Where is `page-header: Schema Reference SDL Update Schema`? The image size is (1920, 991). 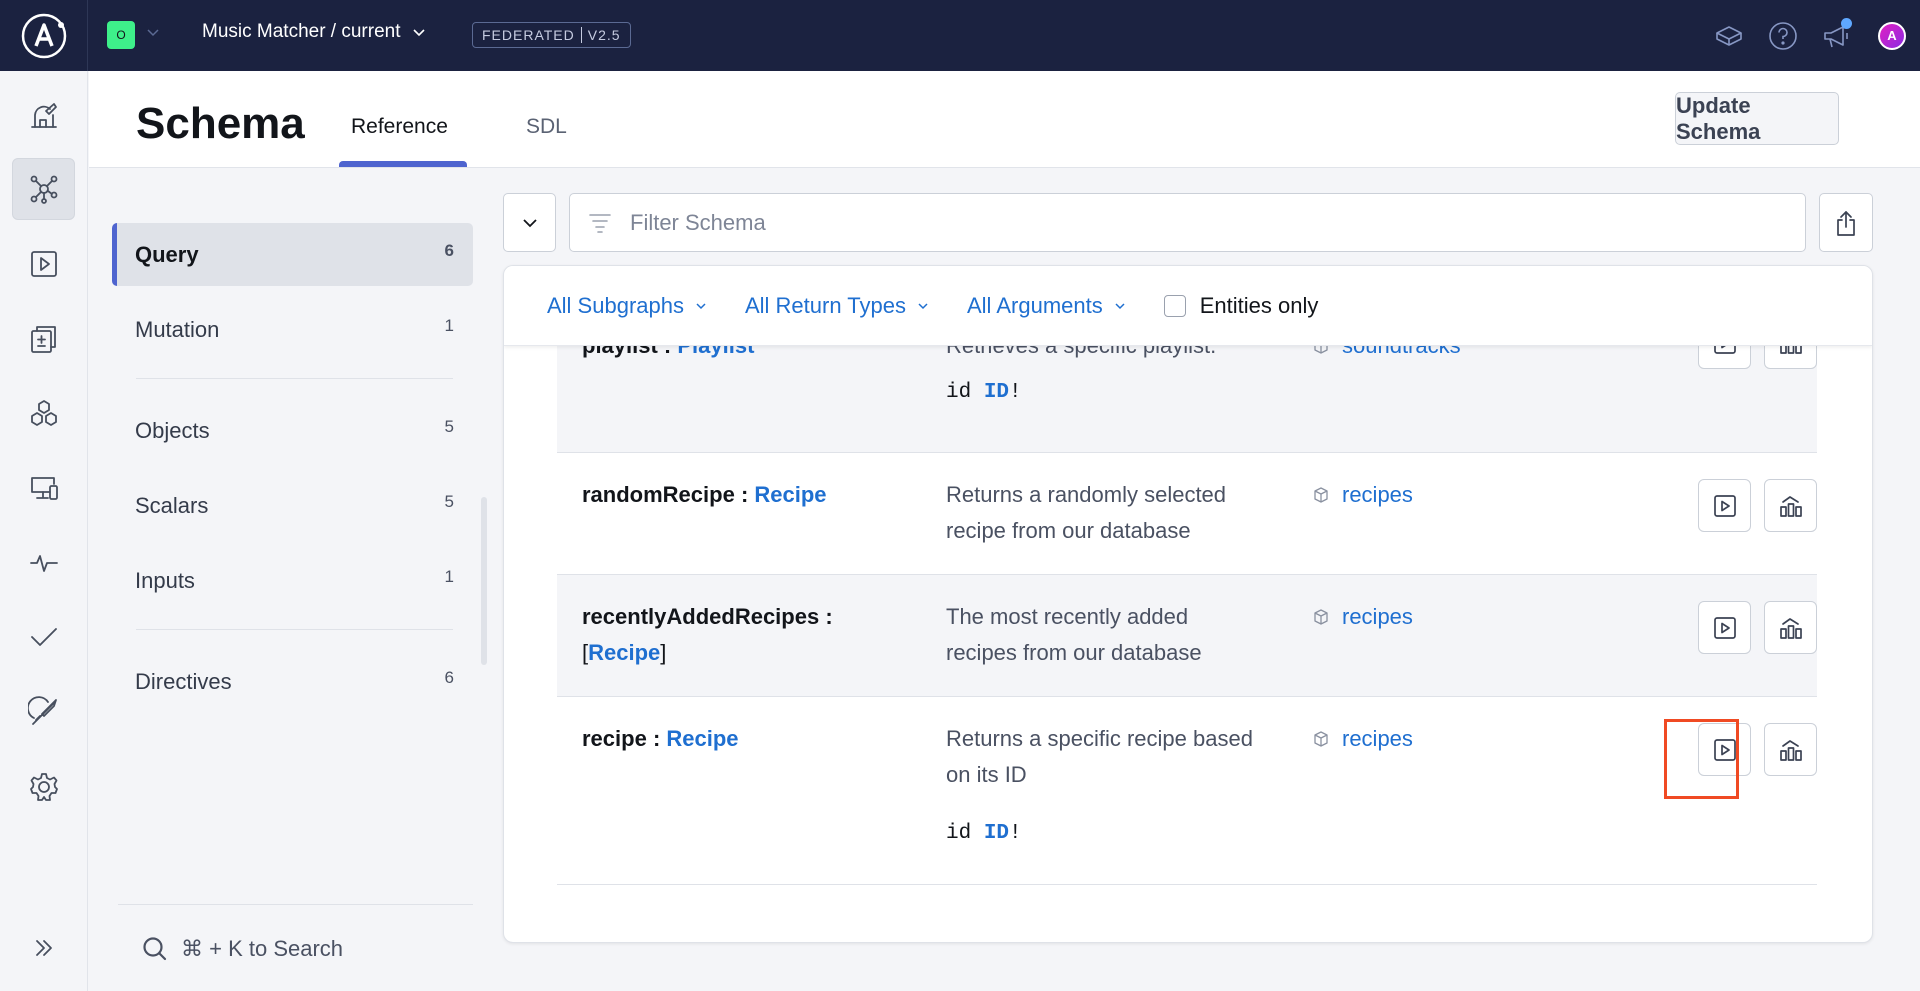
page-header: Schema Reference SDL Update Schema is located at coordinates (1004, 119).